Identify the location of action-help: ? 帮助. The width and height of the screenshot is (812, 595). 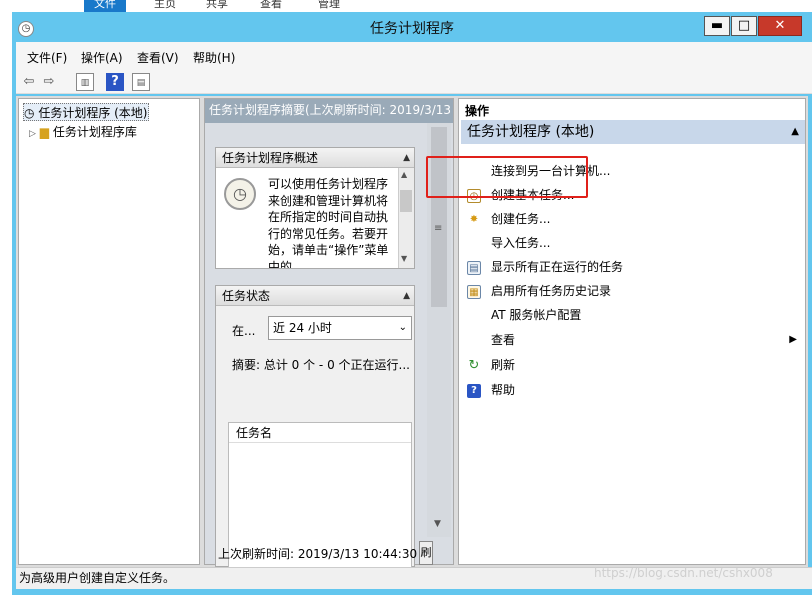
(491, 390).